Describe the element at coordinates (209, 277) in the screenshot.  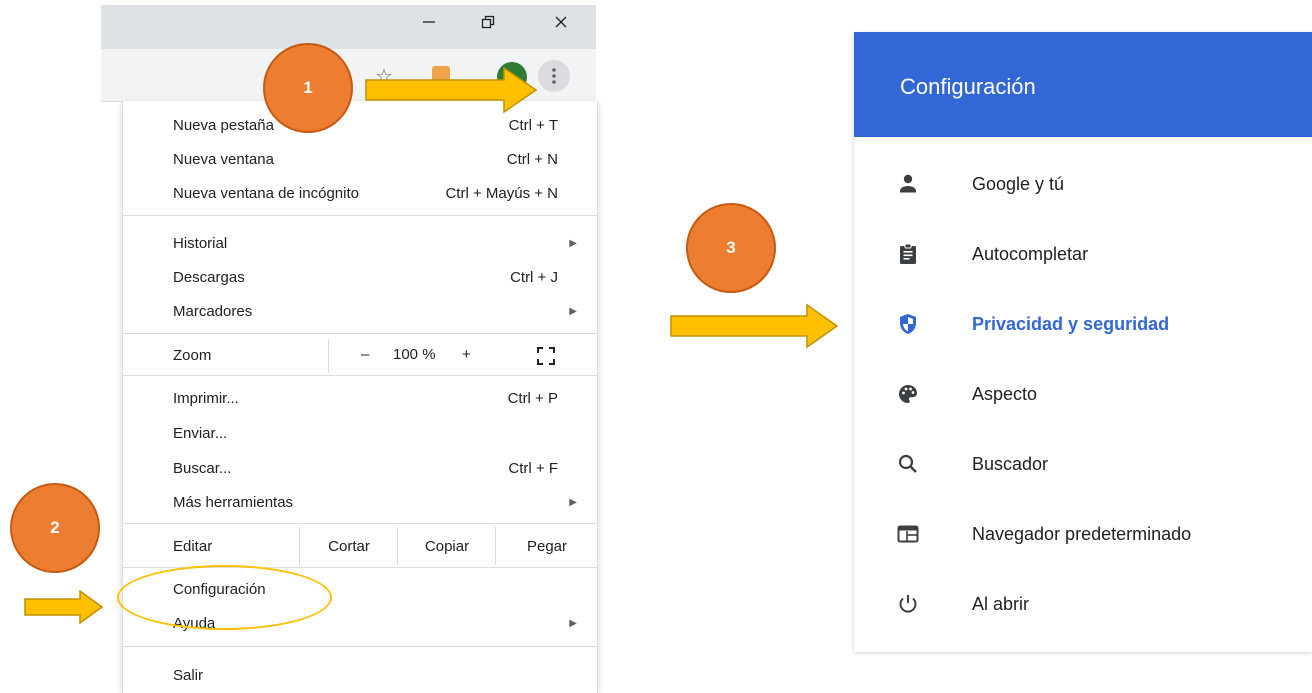
I see `menu-item-label: Descargas` at that location.